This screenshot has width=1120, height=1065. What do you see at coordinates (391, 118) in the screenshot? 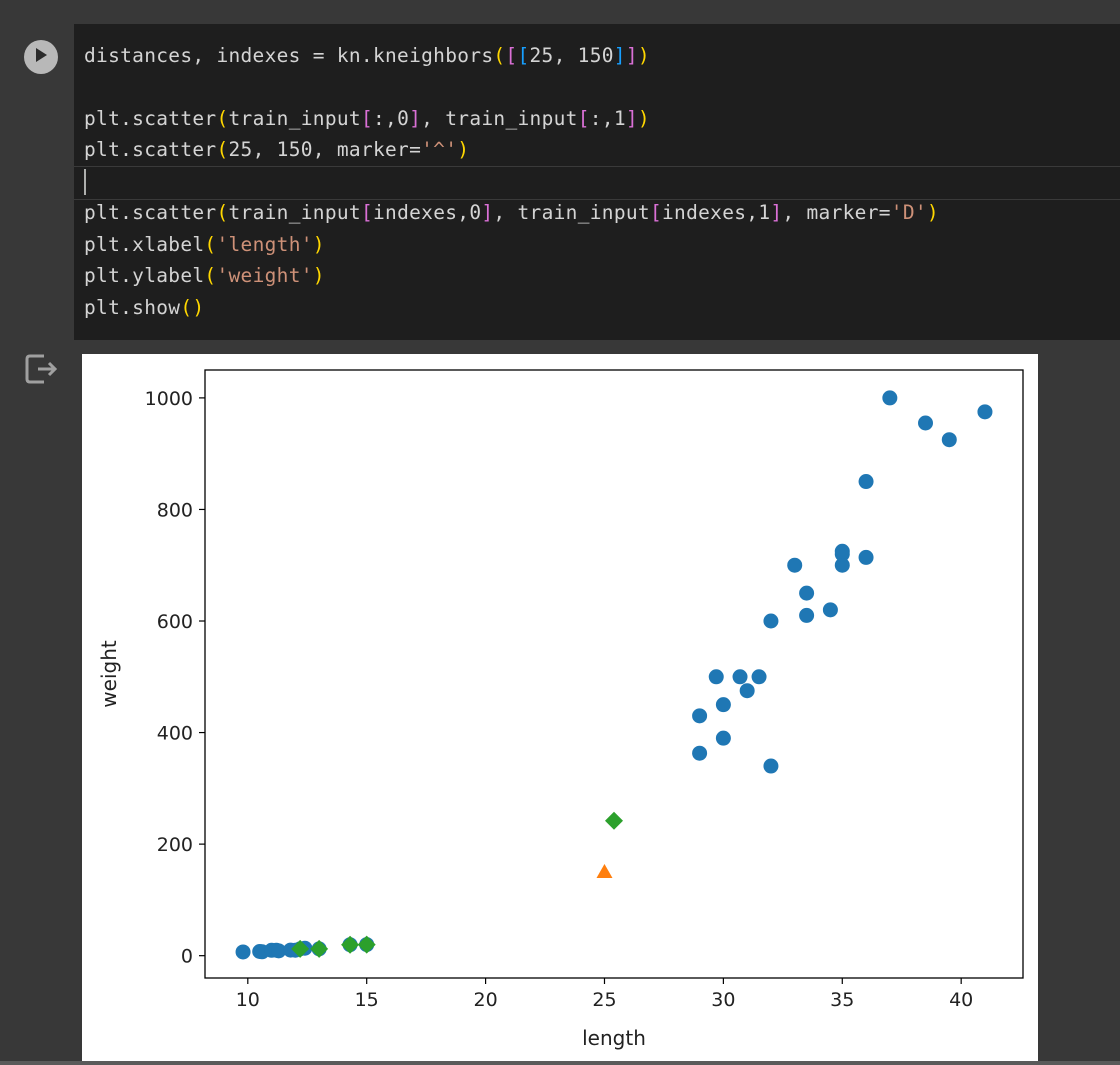
I see `code-token: :,0` at bounding box center [391, 118].